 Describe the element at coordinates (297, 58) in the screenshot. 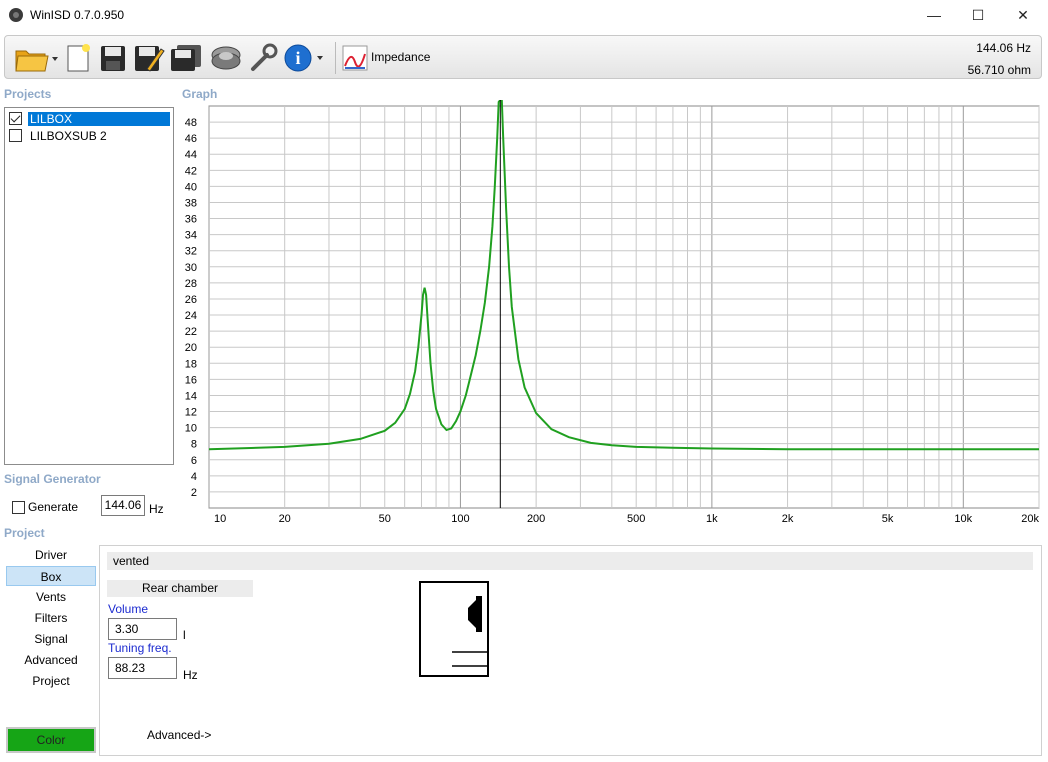

I see `svg-text: i` at that location.